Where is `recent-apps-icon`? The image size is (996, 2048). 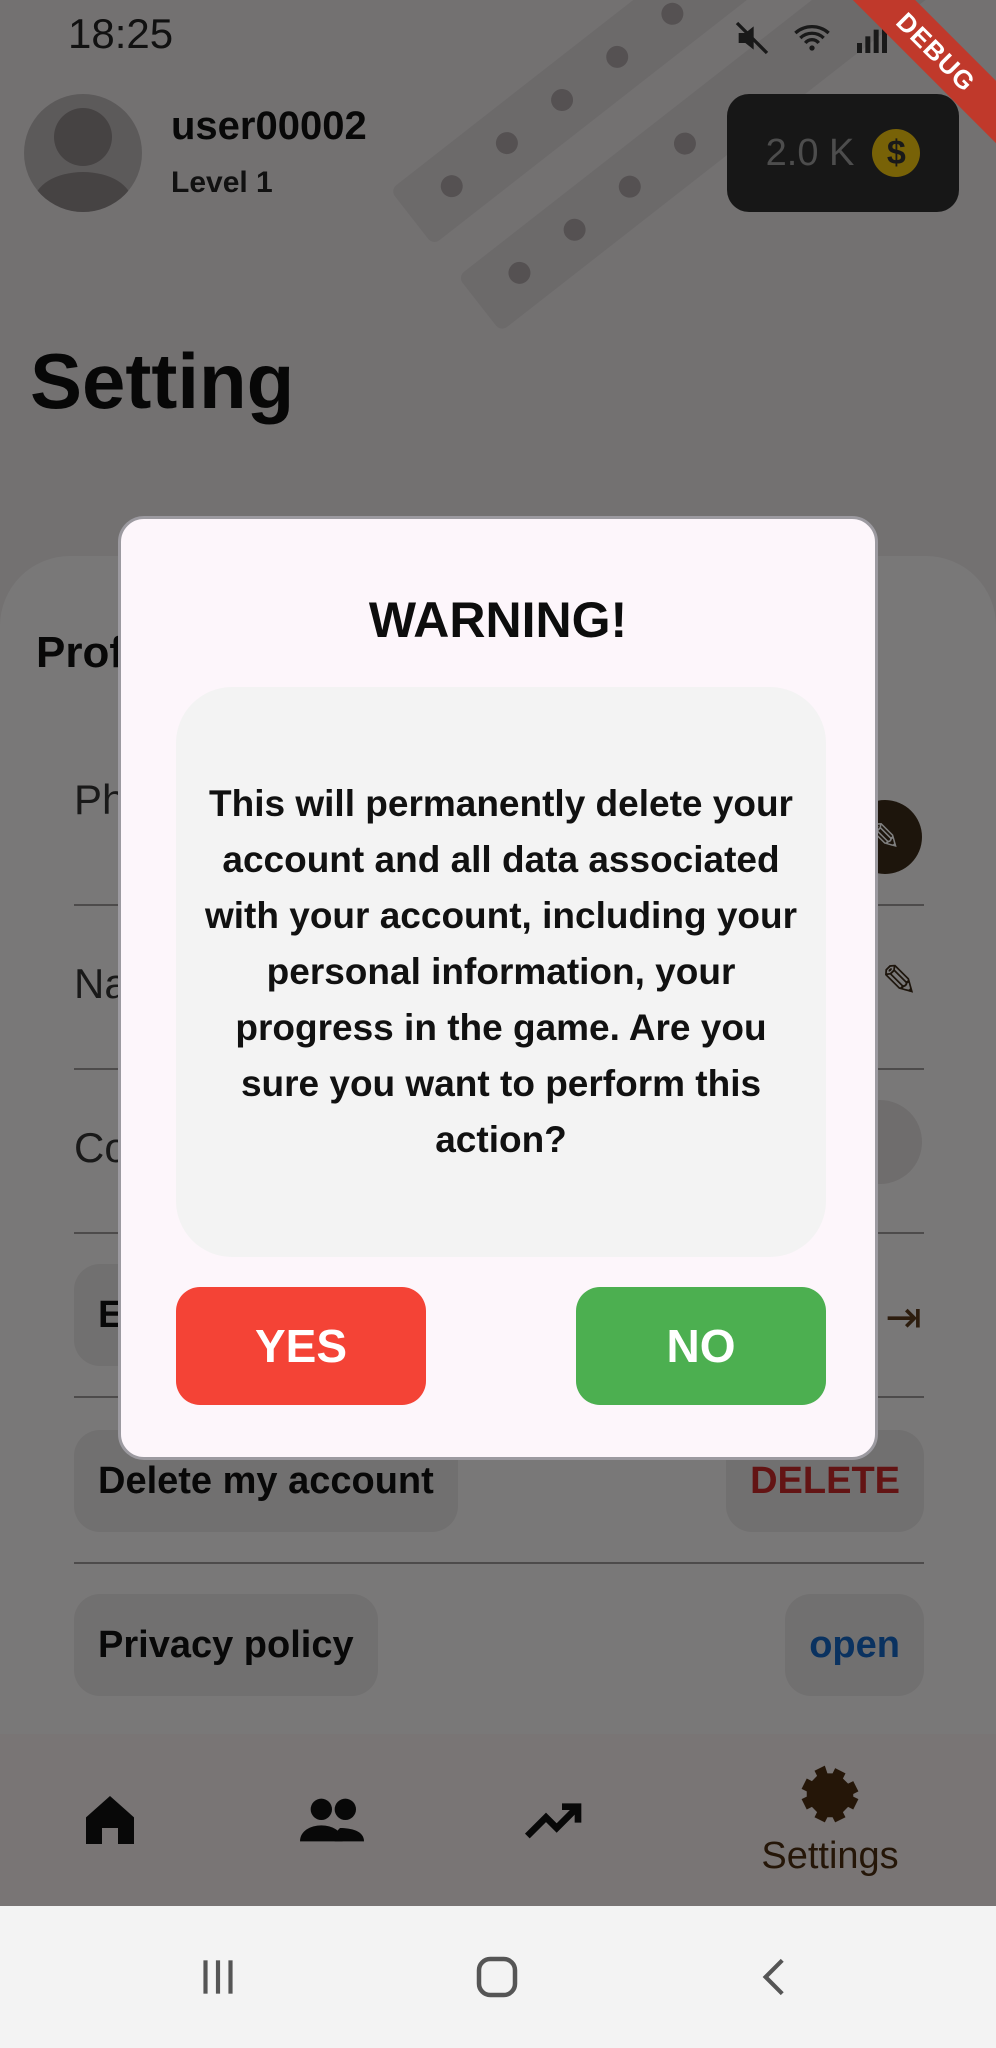 recent-apps-icon is located at coordinates (218, 1977).